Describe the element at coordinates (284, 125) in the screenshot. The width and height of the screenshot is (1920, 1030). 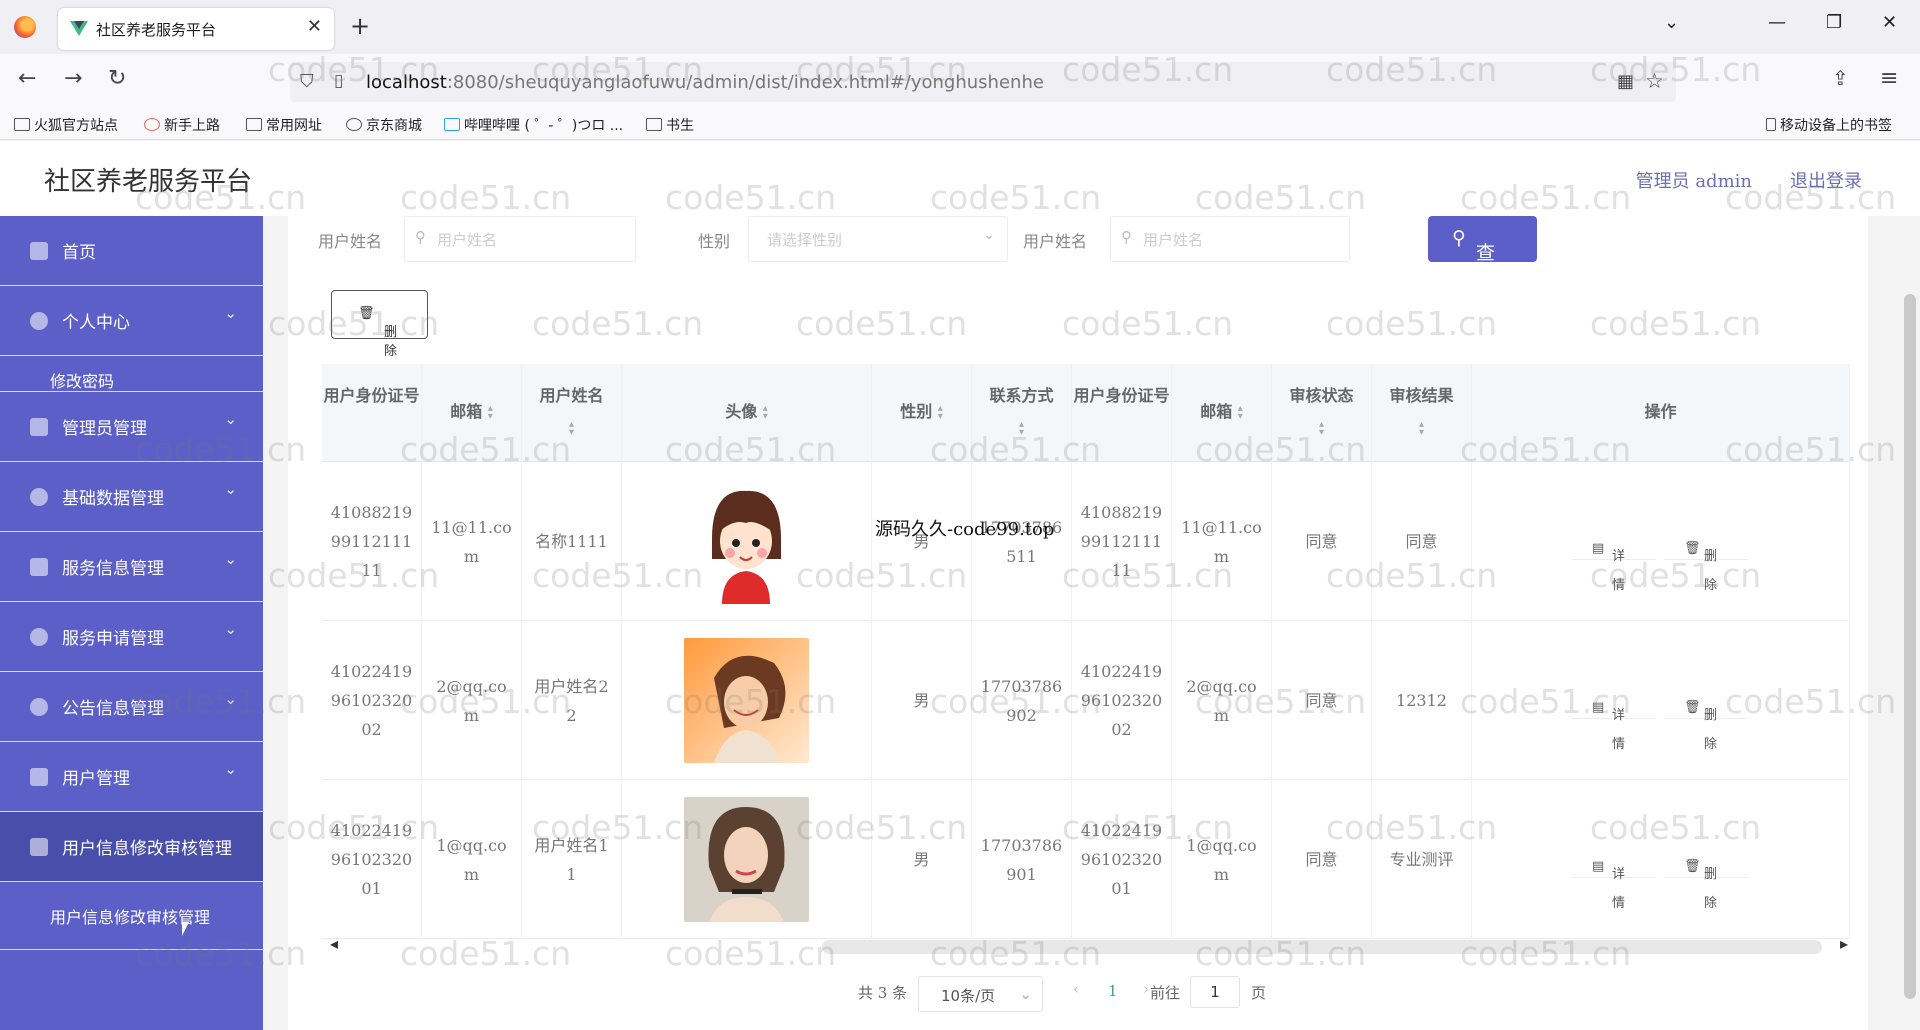
I see `bookmark-item: 常用网址` at that location.